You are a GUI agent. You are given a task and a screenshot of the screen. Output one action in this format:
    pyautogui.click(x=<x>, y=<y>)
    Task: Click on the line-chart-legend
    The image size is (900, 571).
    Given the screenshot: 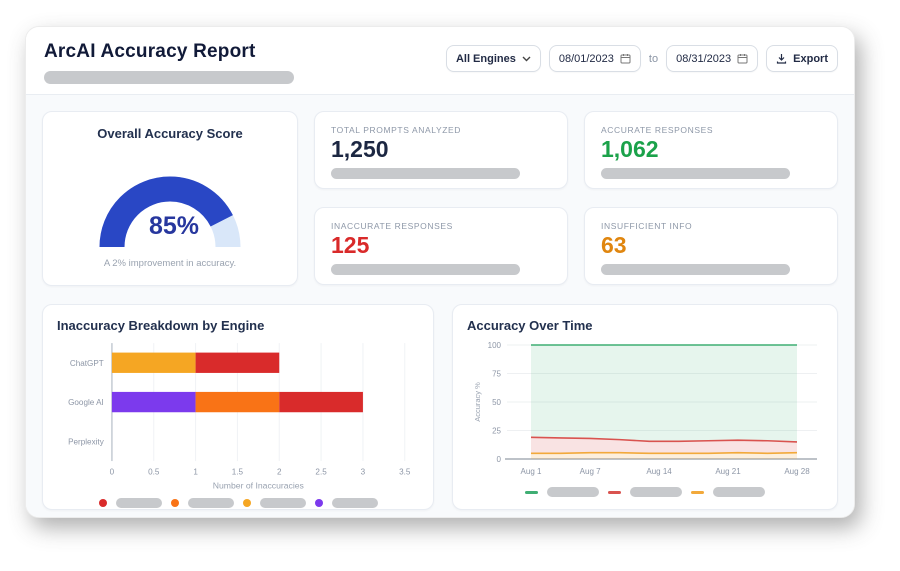 What is the action you would take?
    pyautogui.click(x=645, y=493)
    